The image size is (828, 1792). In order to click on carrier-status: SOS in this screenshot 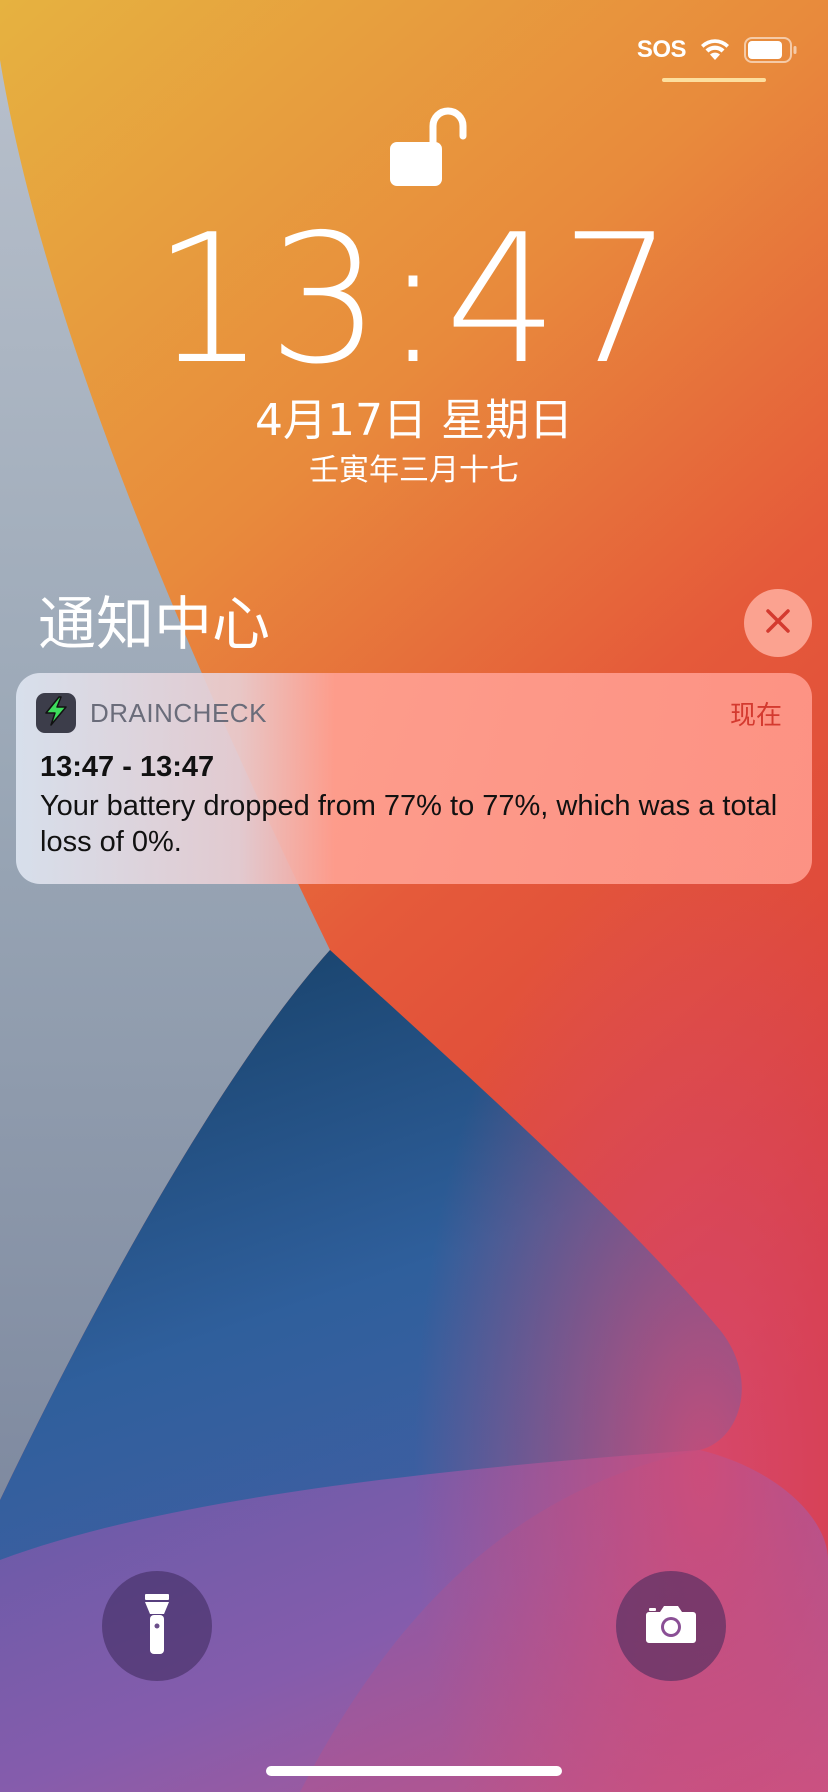, I will do `click(661, 49)`.